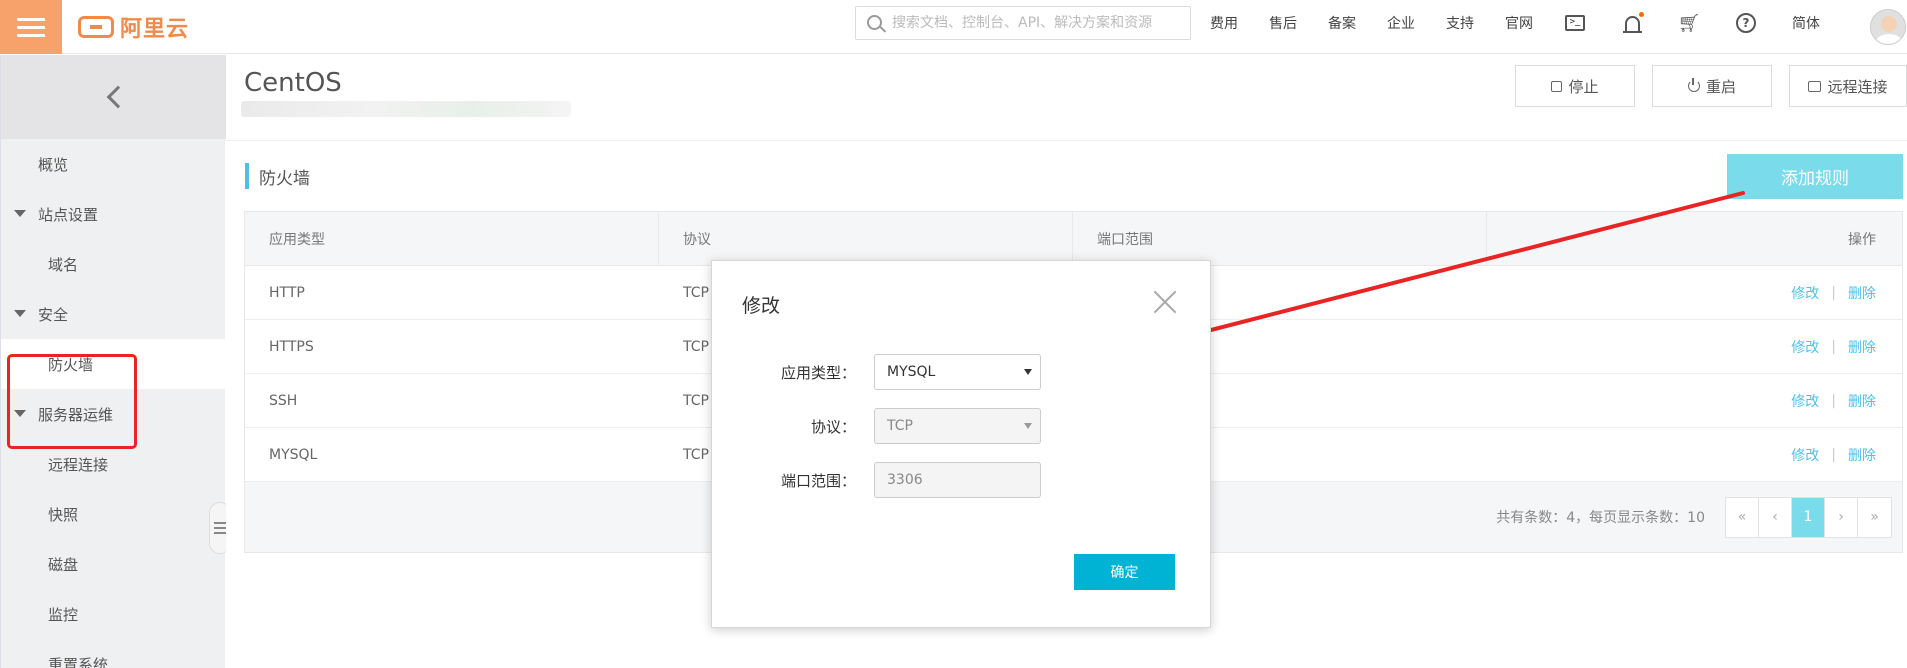 This screenshot has height=668, width=1907. Describe the element at coordinates (31, 27) in the screenshot. I see `menu-icon` at that location.